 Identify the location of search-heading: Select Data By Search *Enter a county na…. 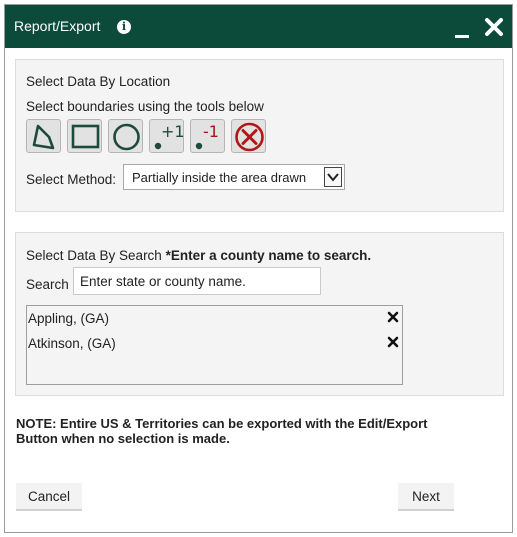
(198, 255).